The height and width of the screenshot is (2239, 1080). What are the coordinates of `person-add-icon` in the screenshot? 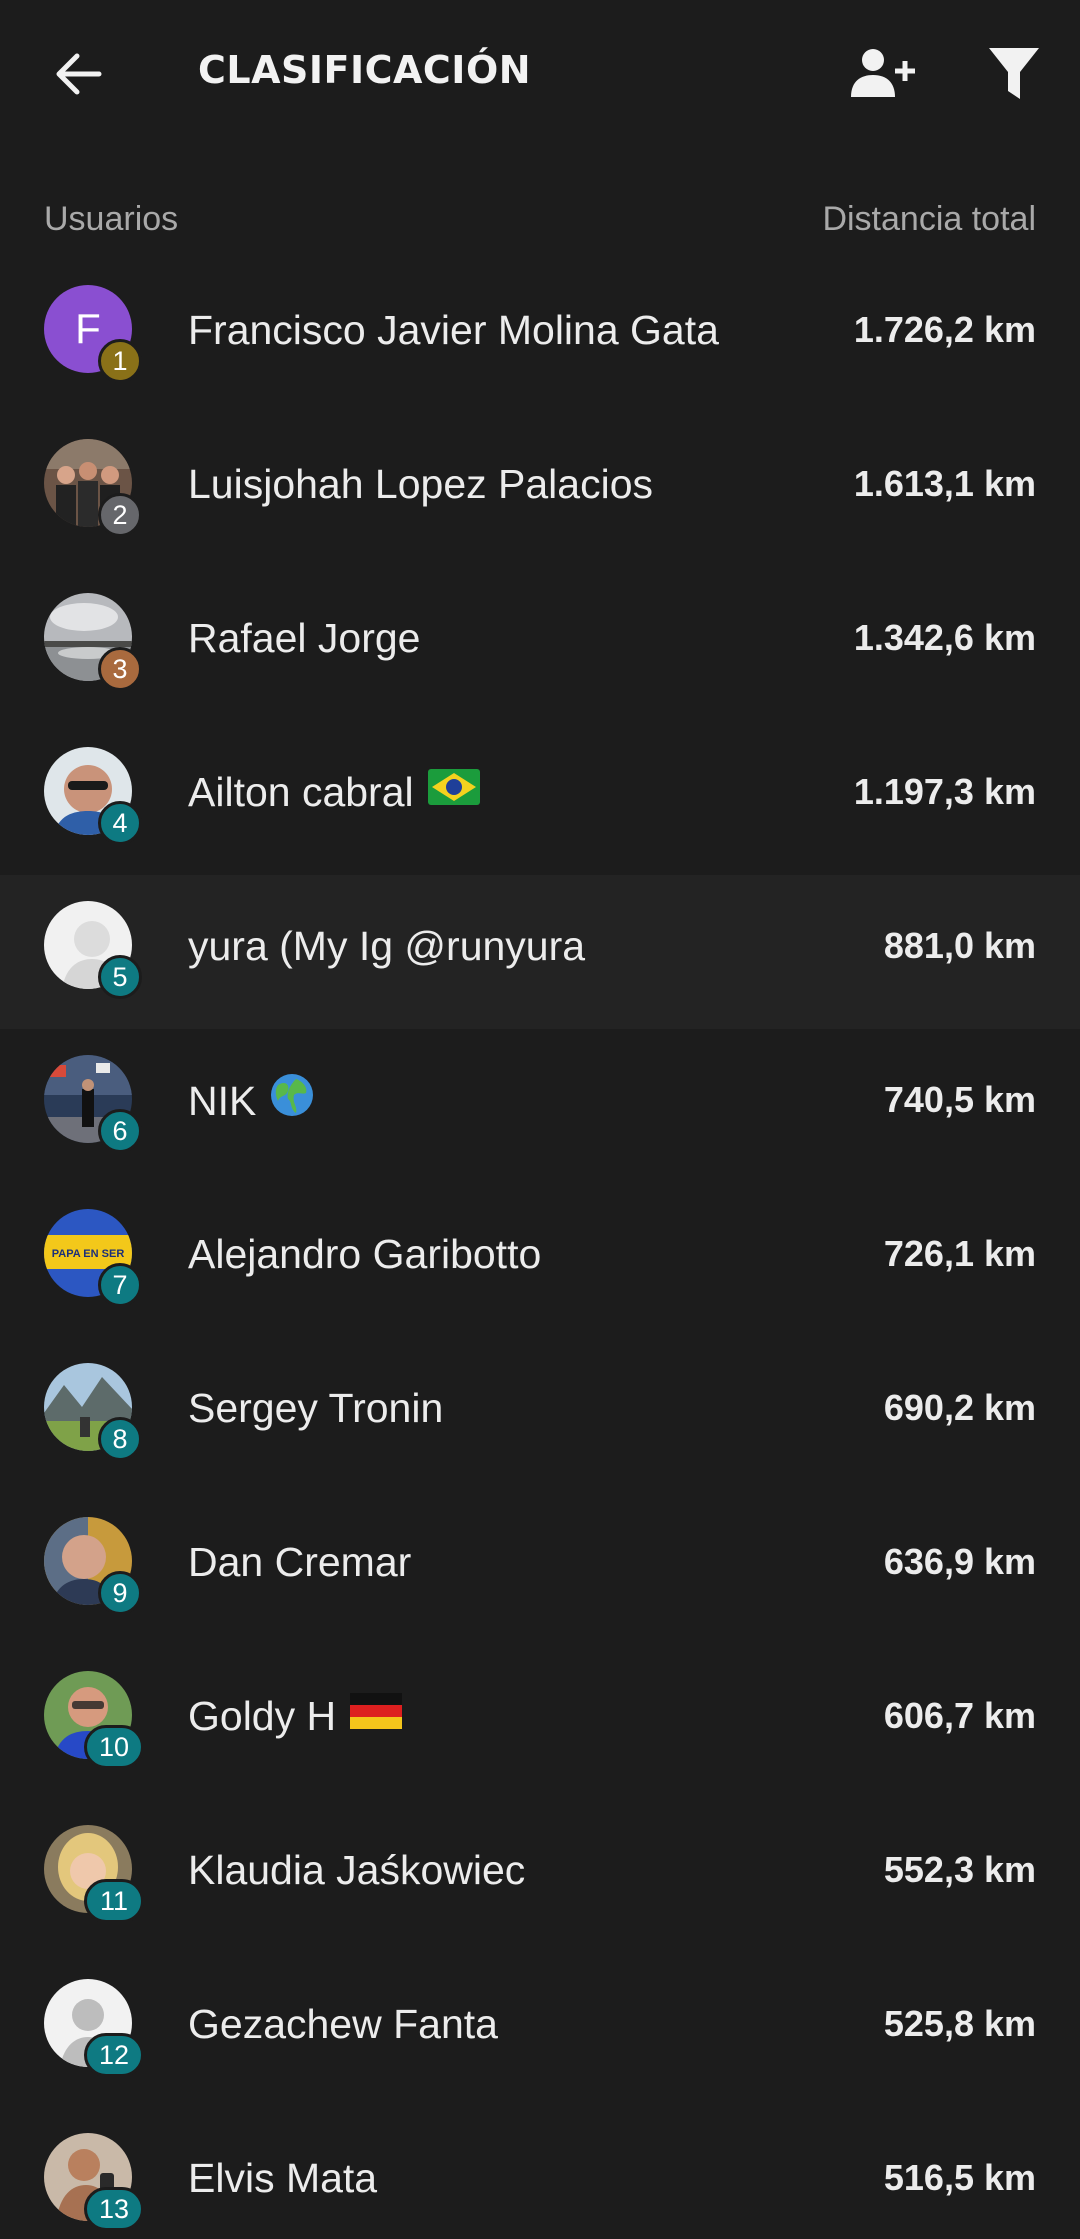 It's located at (883, 73).